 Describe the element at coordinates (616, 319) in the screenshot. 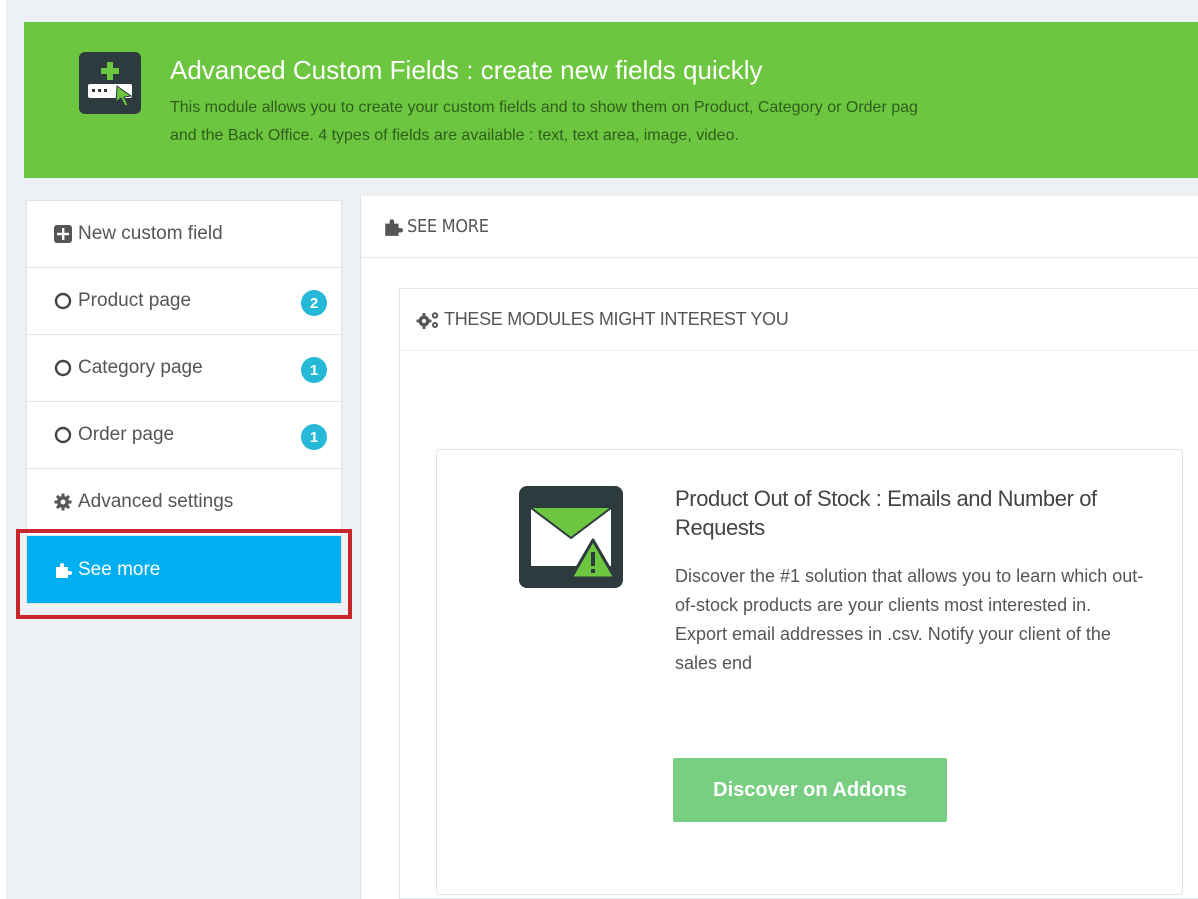

I see `modules-panel-title: THESE MODULES MIGHT INTEREST YOU` at that location.